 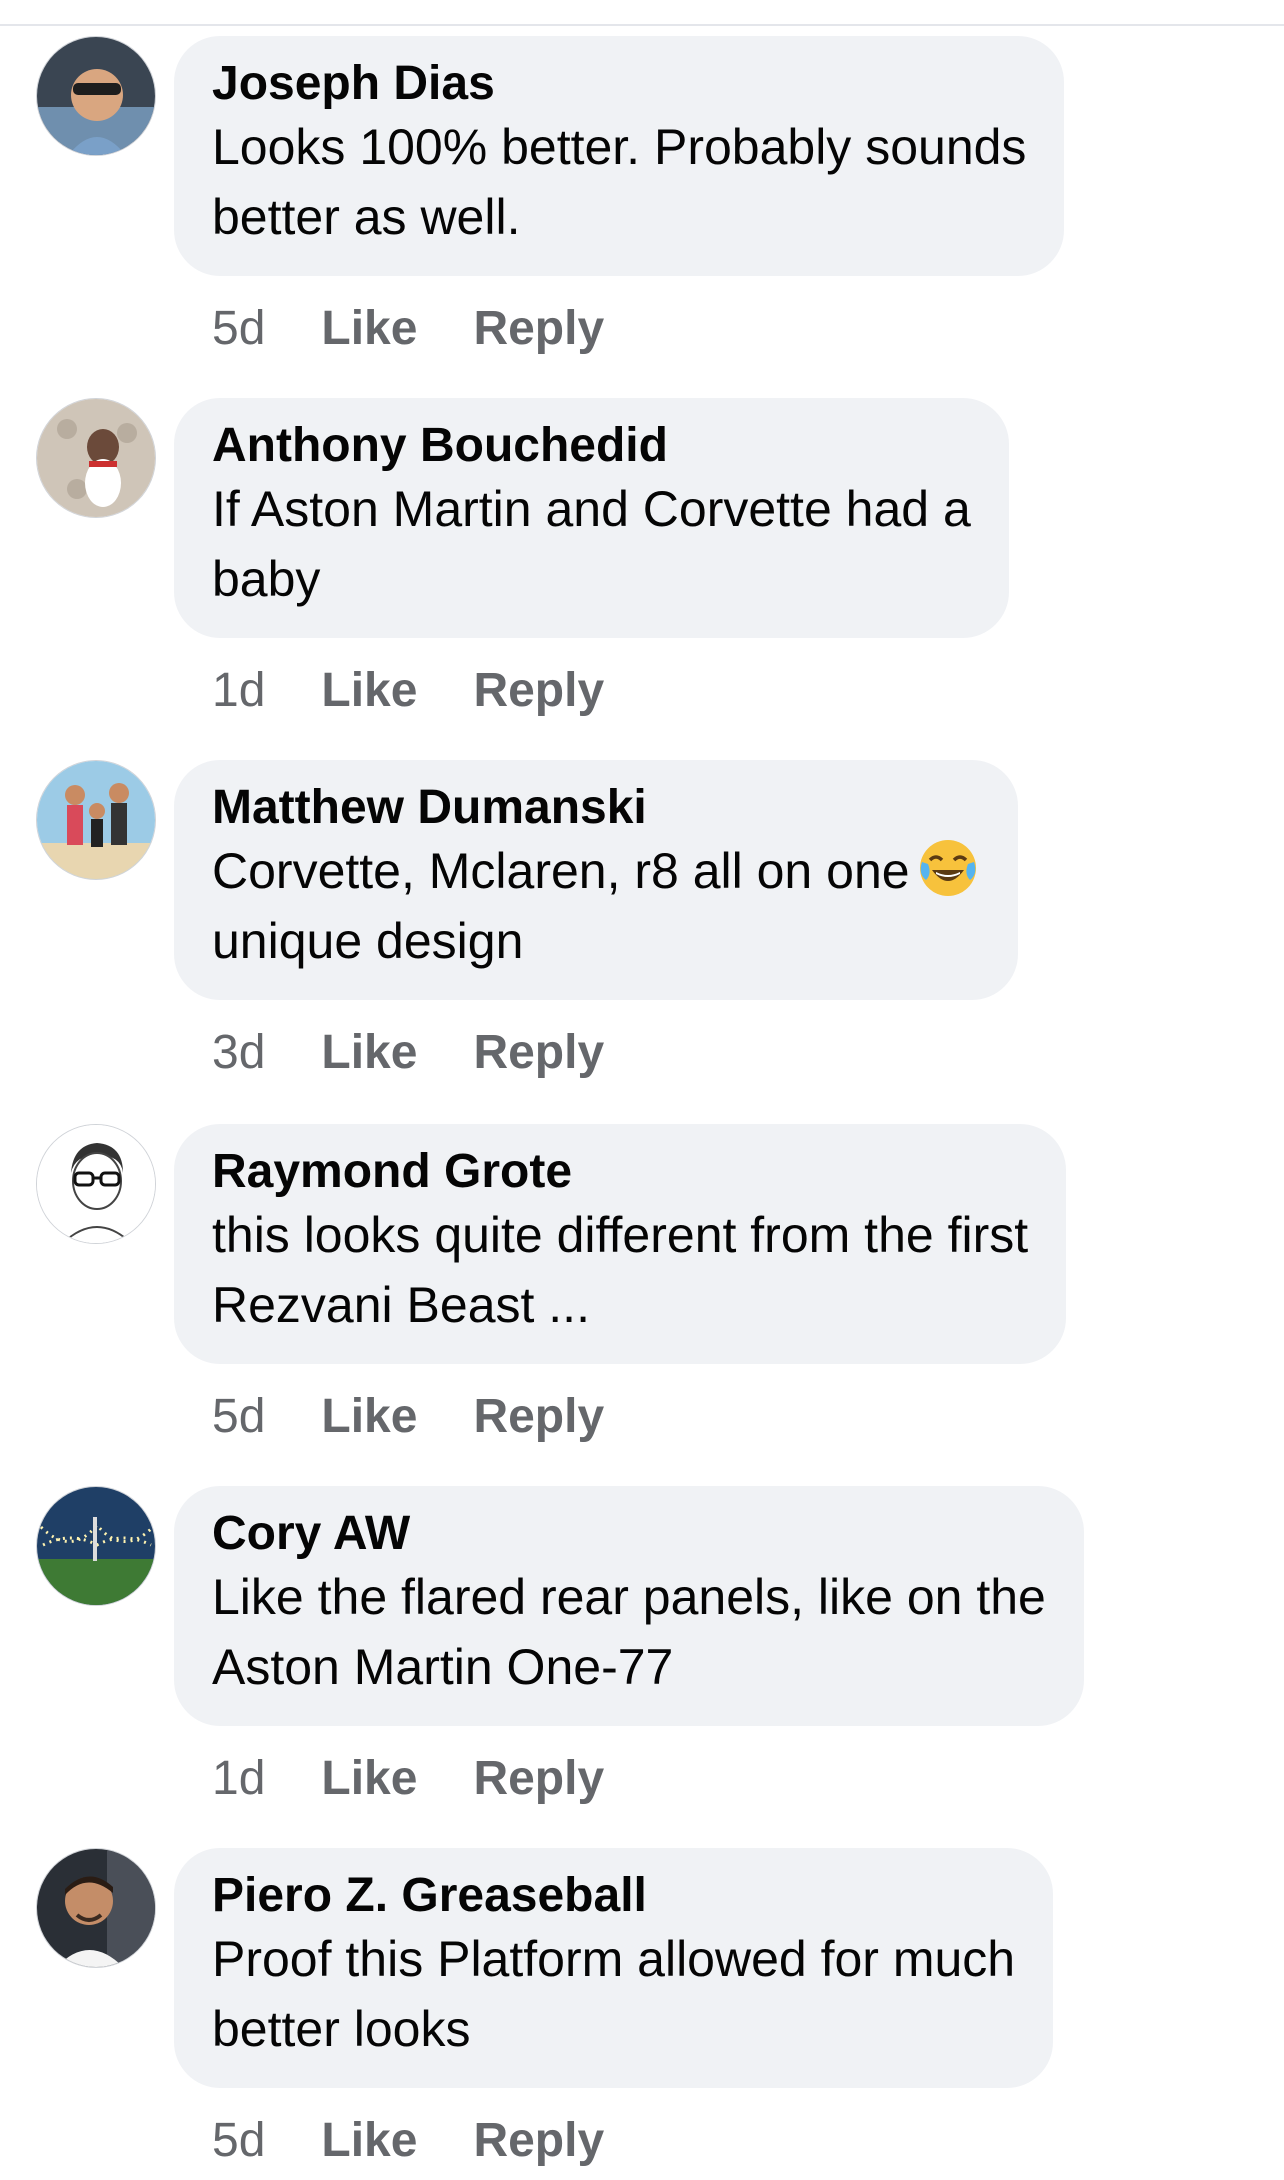 I want to click on comment-timestamp: 3d, so click(x=238, y=1052).